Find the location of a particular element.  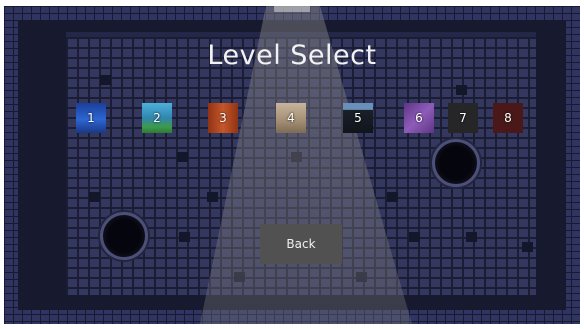

level-6-label: 6 is located at coordinates (419, 118).